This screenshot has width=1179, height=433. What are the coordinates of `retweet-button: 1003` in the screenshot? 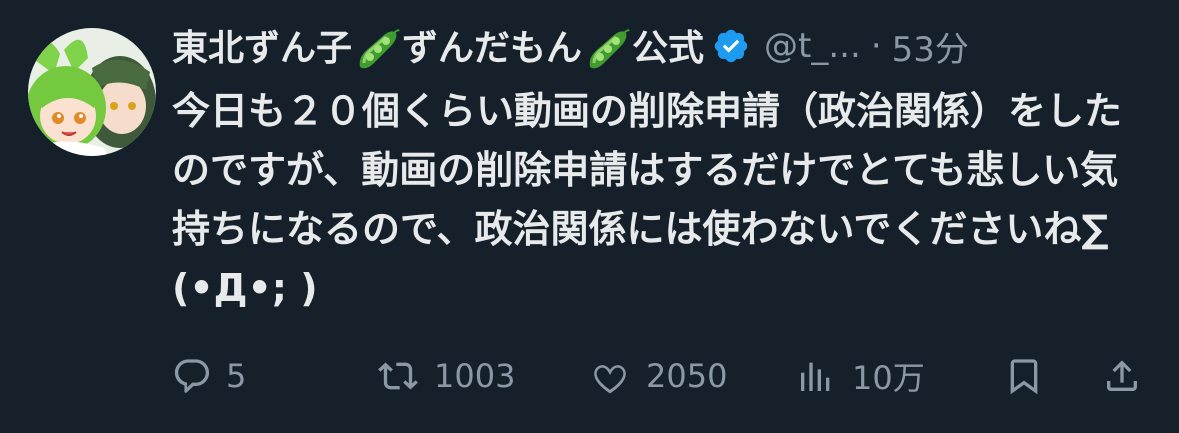 It's located at (445, 376).